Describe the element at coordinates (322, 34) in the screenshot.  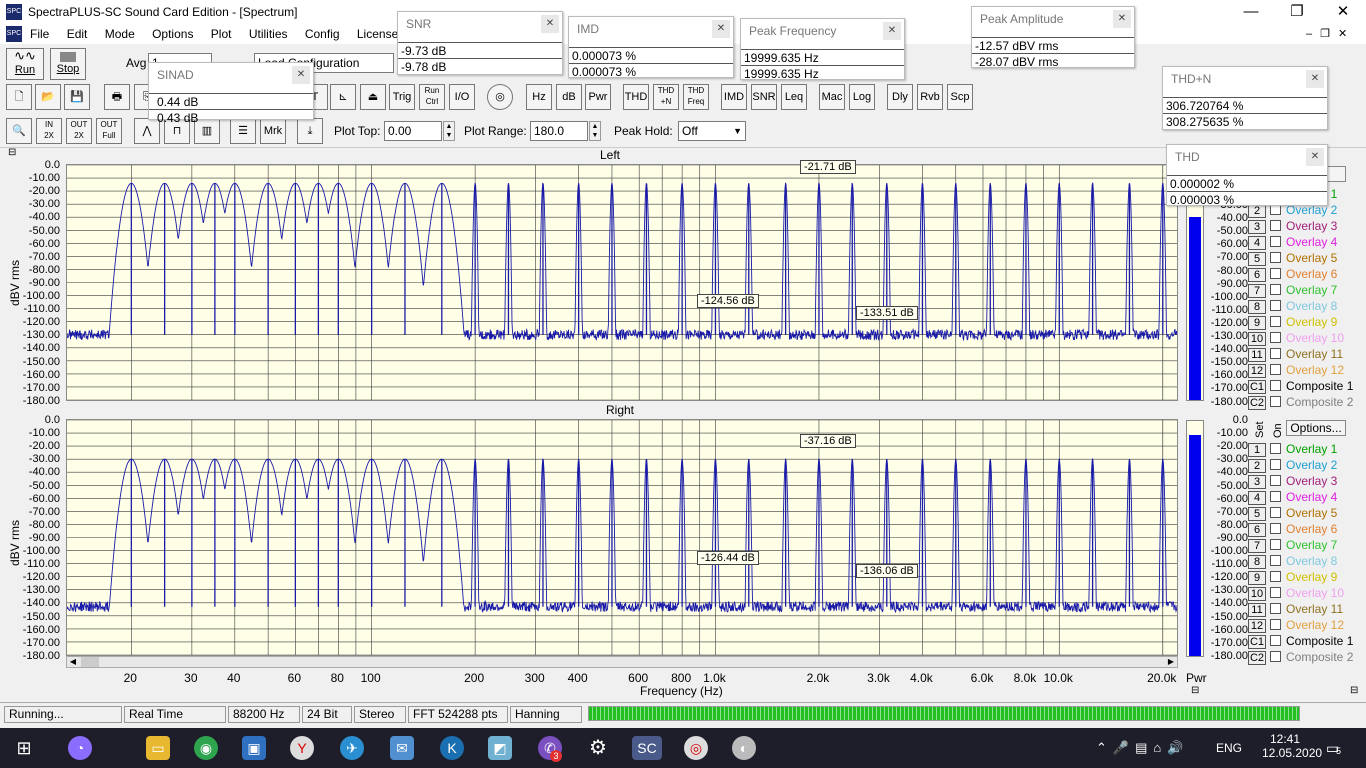
I see `menu-config: Config` at that location.